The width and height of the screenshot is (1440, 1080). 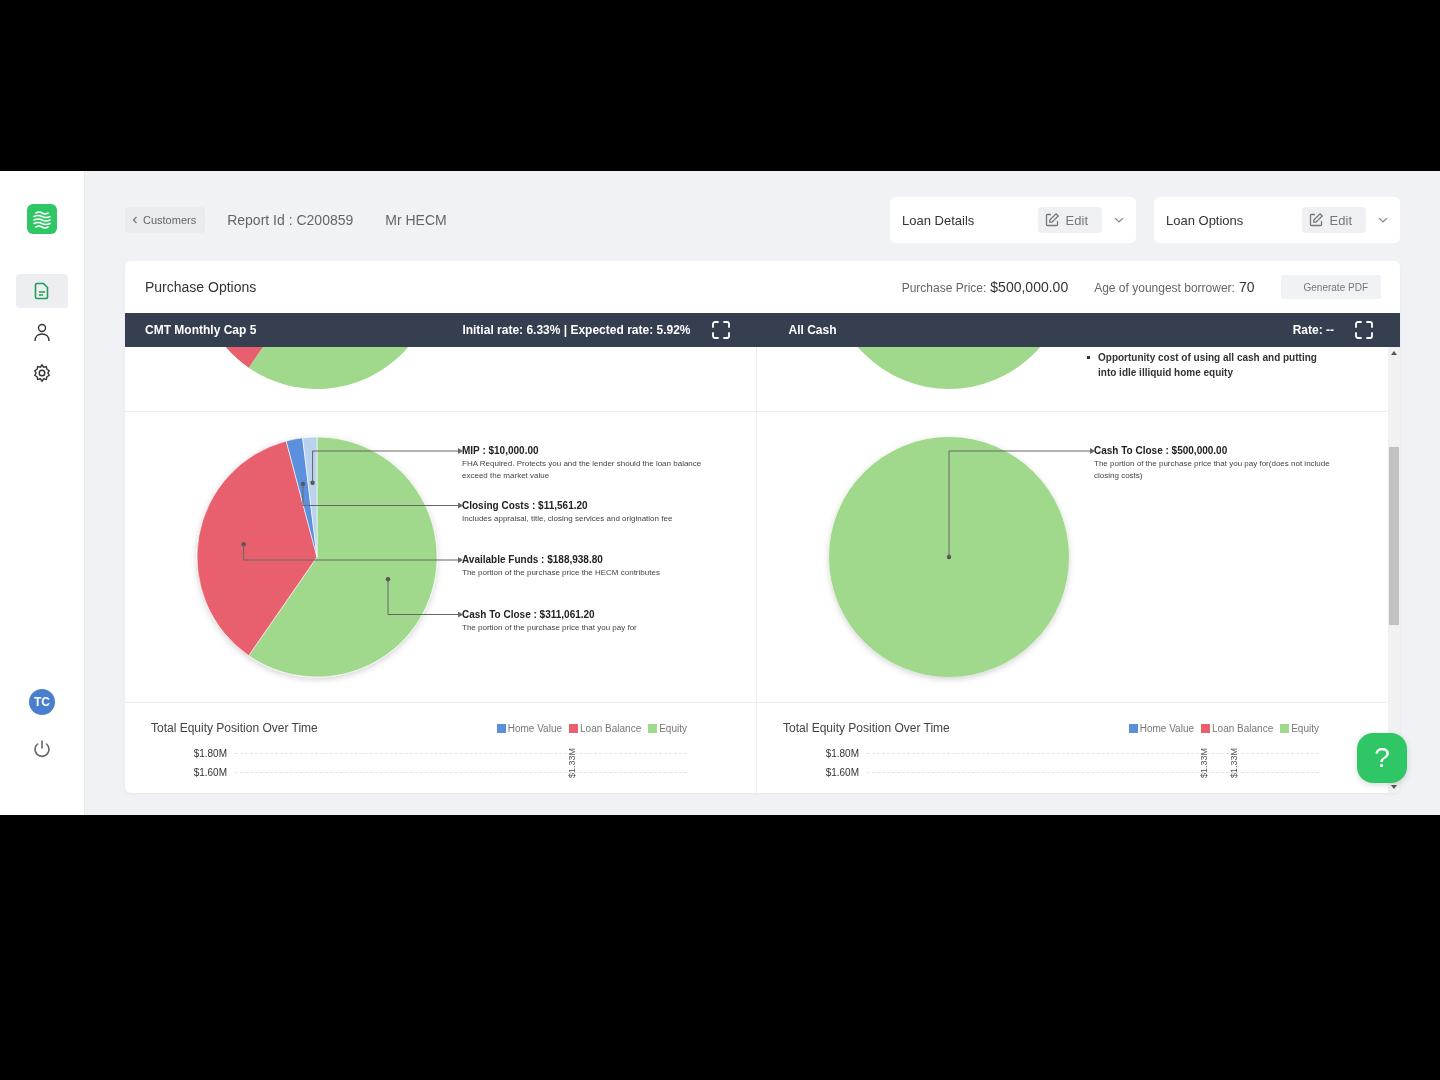 What do you see at coordinates (1382, 758) in the screenshot?
I see `help-button: ?` at bounding box center [1382, 758].